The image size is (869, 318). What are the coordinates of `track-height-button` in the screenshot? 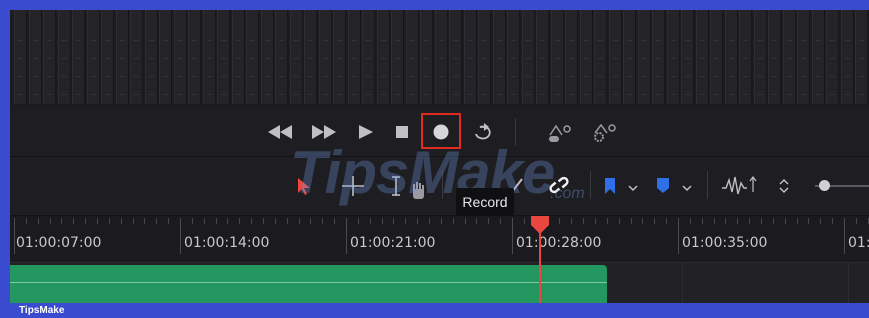 It's located at (784, 186).